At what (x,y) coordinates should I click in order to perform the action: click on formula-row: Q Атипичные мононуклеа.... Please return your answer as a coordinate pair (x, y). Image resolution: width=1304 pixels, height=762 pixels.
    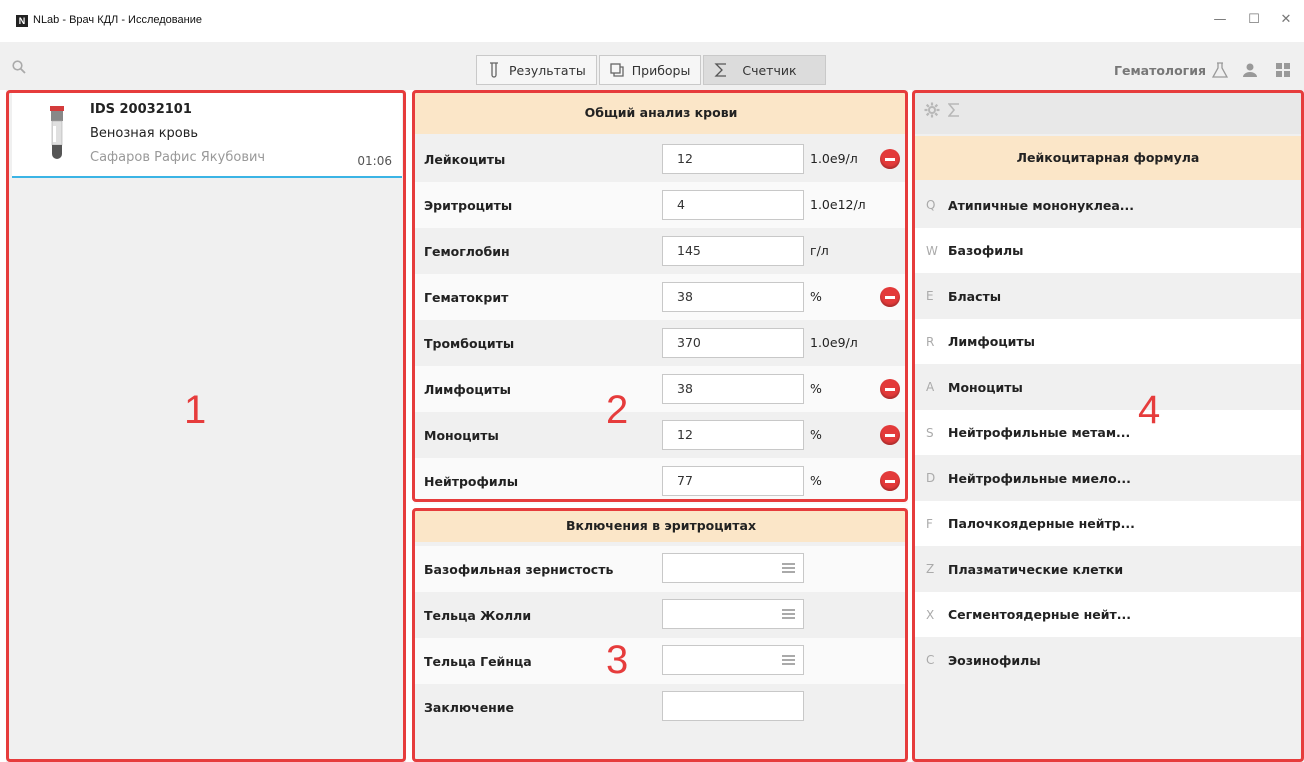
    Looking at the image, I should click on (1108, 205).